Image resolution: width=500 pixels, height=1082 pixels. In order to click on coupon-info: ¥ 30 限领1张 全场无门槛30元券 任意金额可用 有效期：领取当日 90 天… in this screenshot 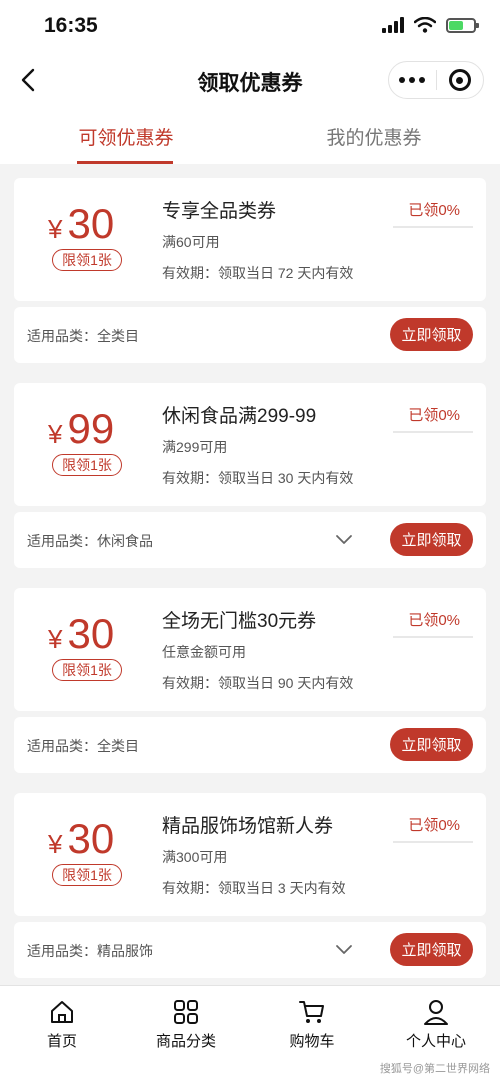, I will do `click(250, 649)`.